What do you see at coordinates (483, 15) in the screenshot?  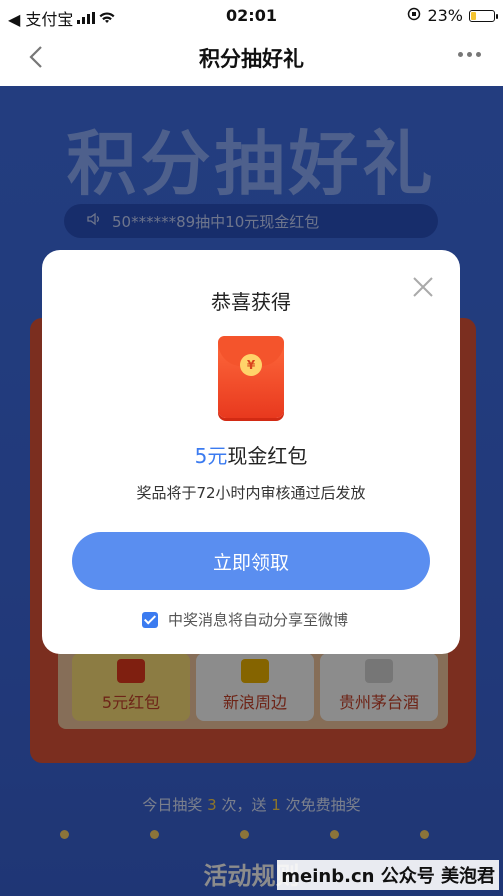 I see `battery-icon` at bounding box center [483, 15].